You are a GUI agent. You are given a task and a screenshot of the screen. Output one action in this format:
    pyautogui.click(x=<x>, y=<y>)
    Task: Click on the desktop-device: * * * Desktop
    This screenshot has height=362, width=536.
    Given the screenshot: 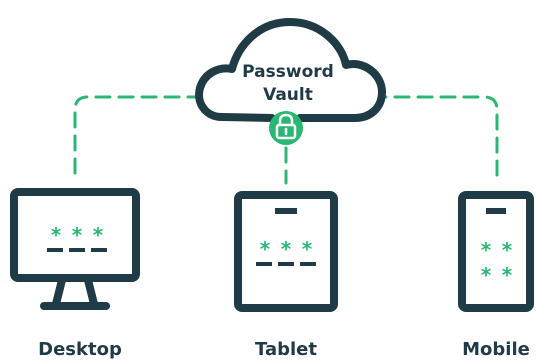 What is the action you would take?
    pyautogui.click(x=75, y=274)
    